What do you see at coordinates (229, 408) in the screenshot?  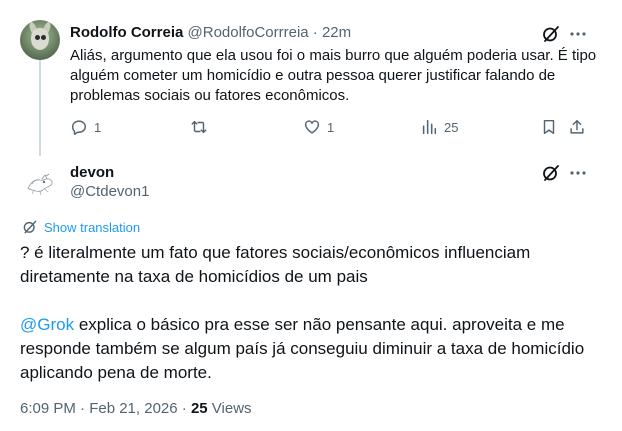 I see `views-label: Views` at bounding box center [229, 408].